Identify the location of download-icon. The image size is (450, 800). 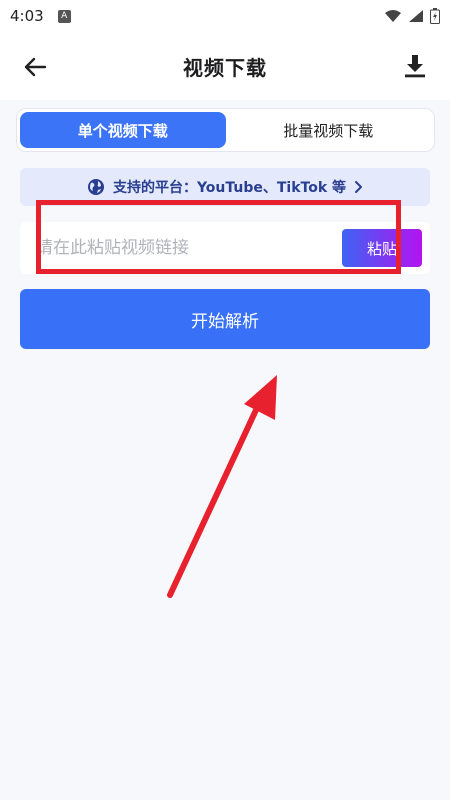
(415, 66).